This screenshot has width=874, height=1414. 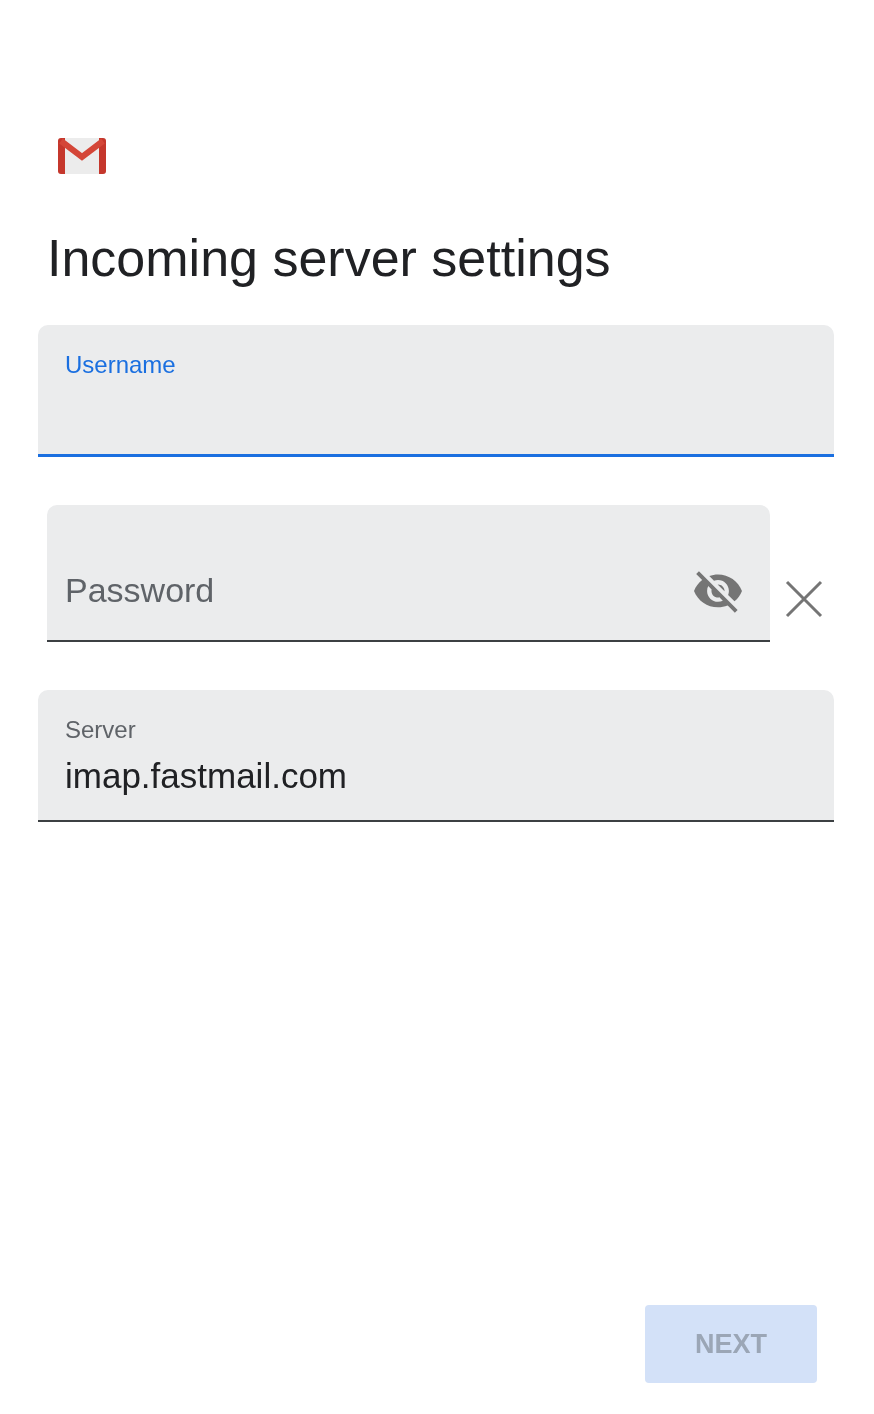 What do you see at coordinates (408, 573) in the screenshot?
I see `password-field: Password` at bounding box center [408, 573].